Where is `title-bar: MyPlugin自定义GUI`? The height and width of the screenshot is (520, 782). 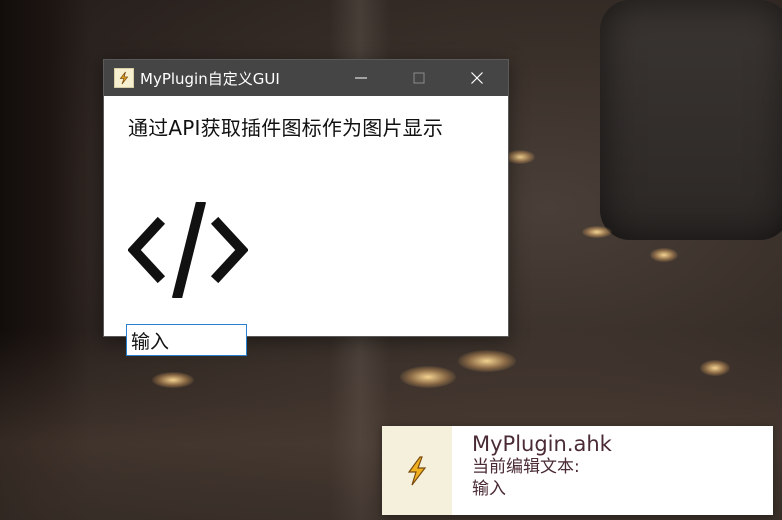 title-bar: MyPlugin自定义GUI is located at coordinates (306, 78).